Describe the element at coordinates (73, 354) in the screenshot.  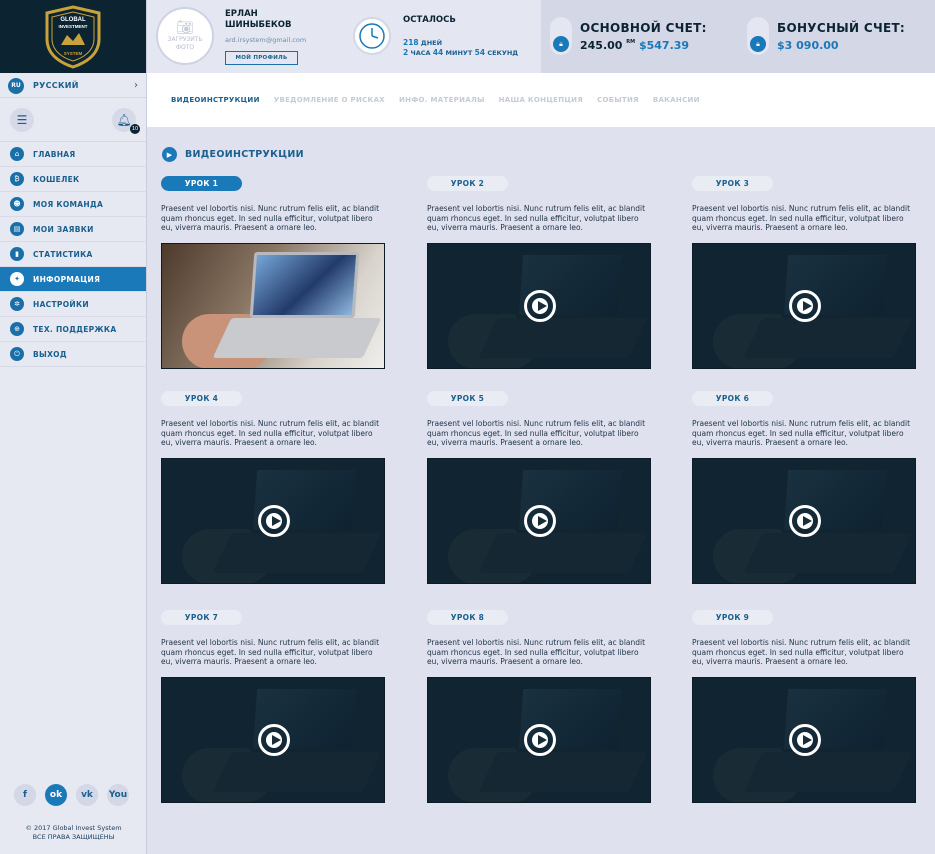
I see `sidebar-item: ⏻ ВЫХОД` at that location.